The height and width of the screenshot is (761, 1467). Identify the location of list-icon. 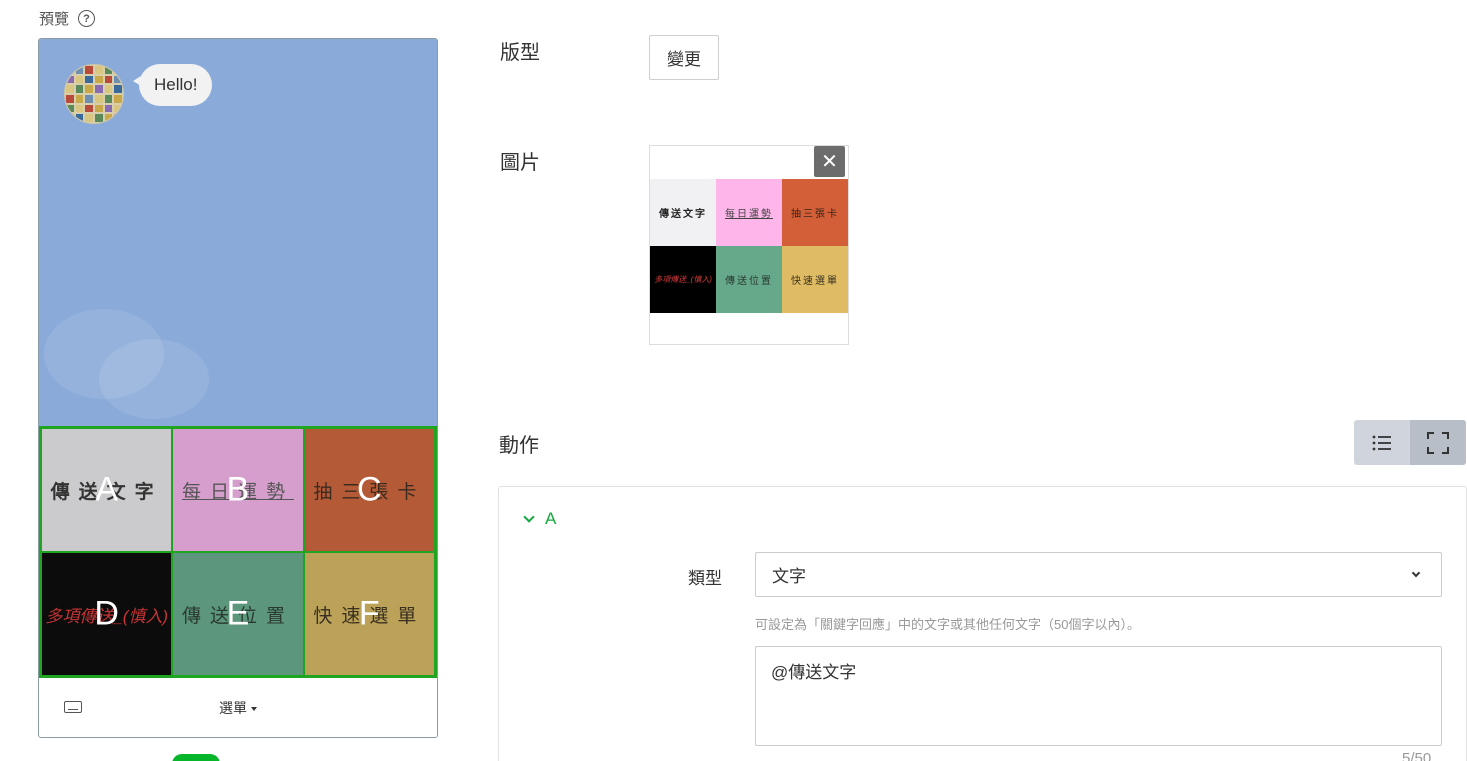
(1381, 442).